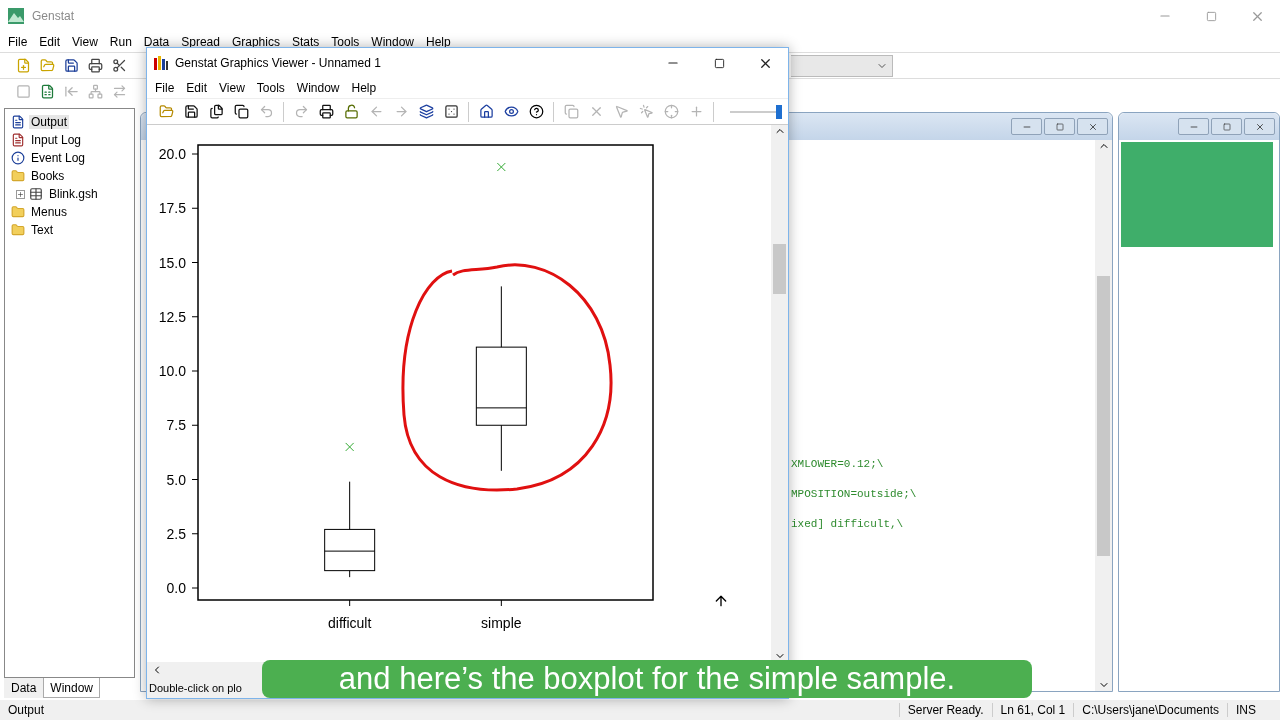 Image resolution: width=1280 pixels, height=720 pixels. I want to click on tree-item: Event Log, so click(58, 158).